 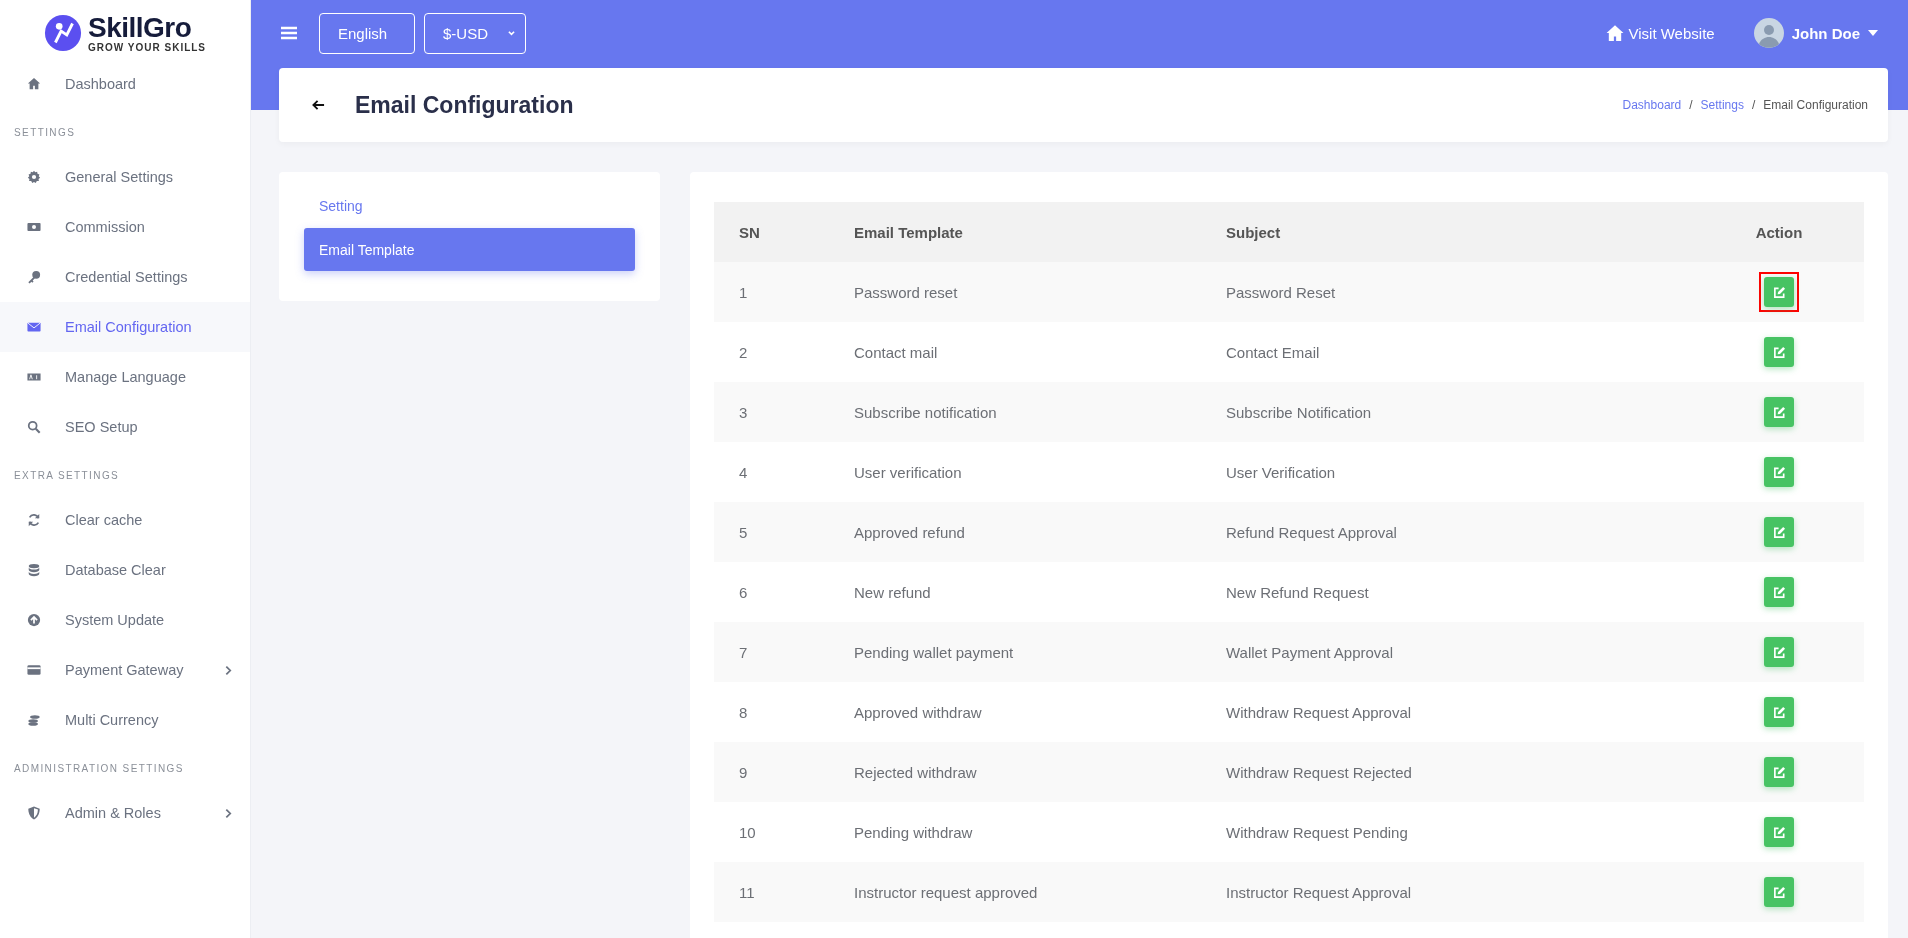 I want to click on table-cell: Pending wallet payment, so click(x=1015, y=652).